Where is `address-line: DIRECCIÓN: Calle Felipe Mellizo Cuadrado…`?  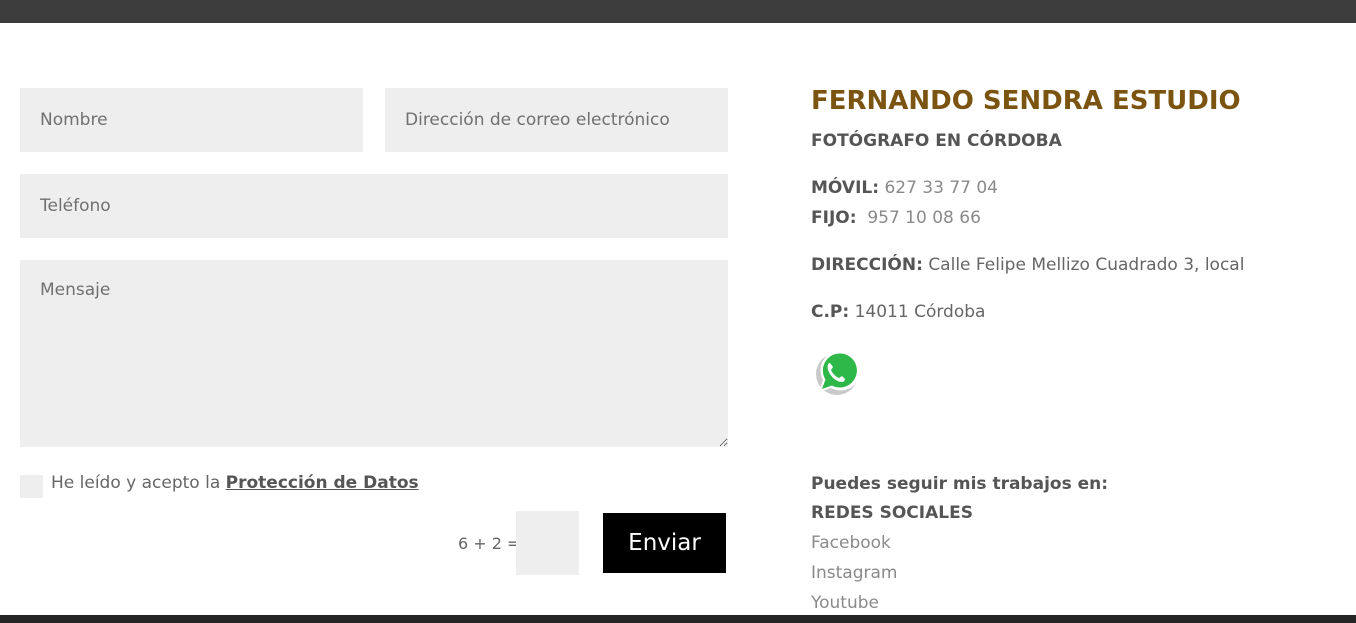 address-line: DIRECCIÓN: Calle Felipe Mellizo Cuadrado… is located at coordinates (1027, 265).